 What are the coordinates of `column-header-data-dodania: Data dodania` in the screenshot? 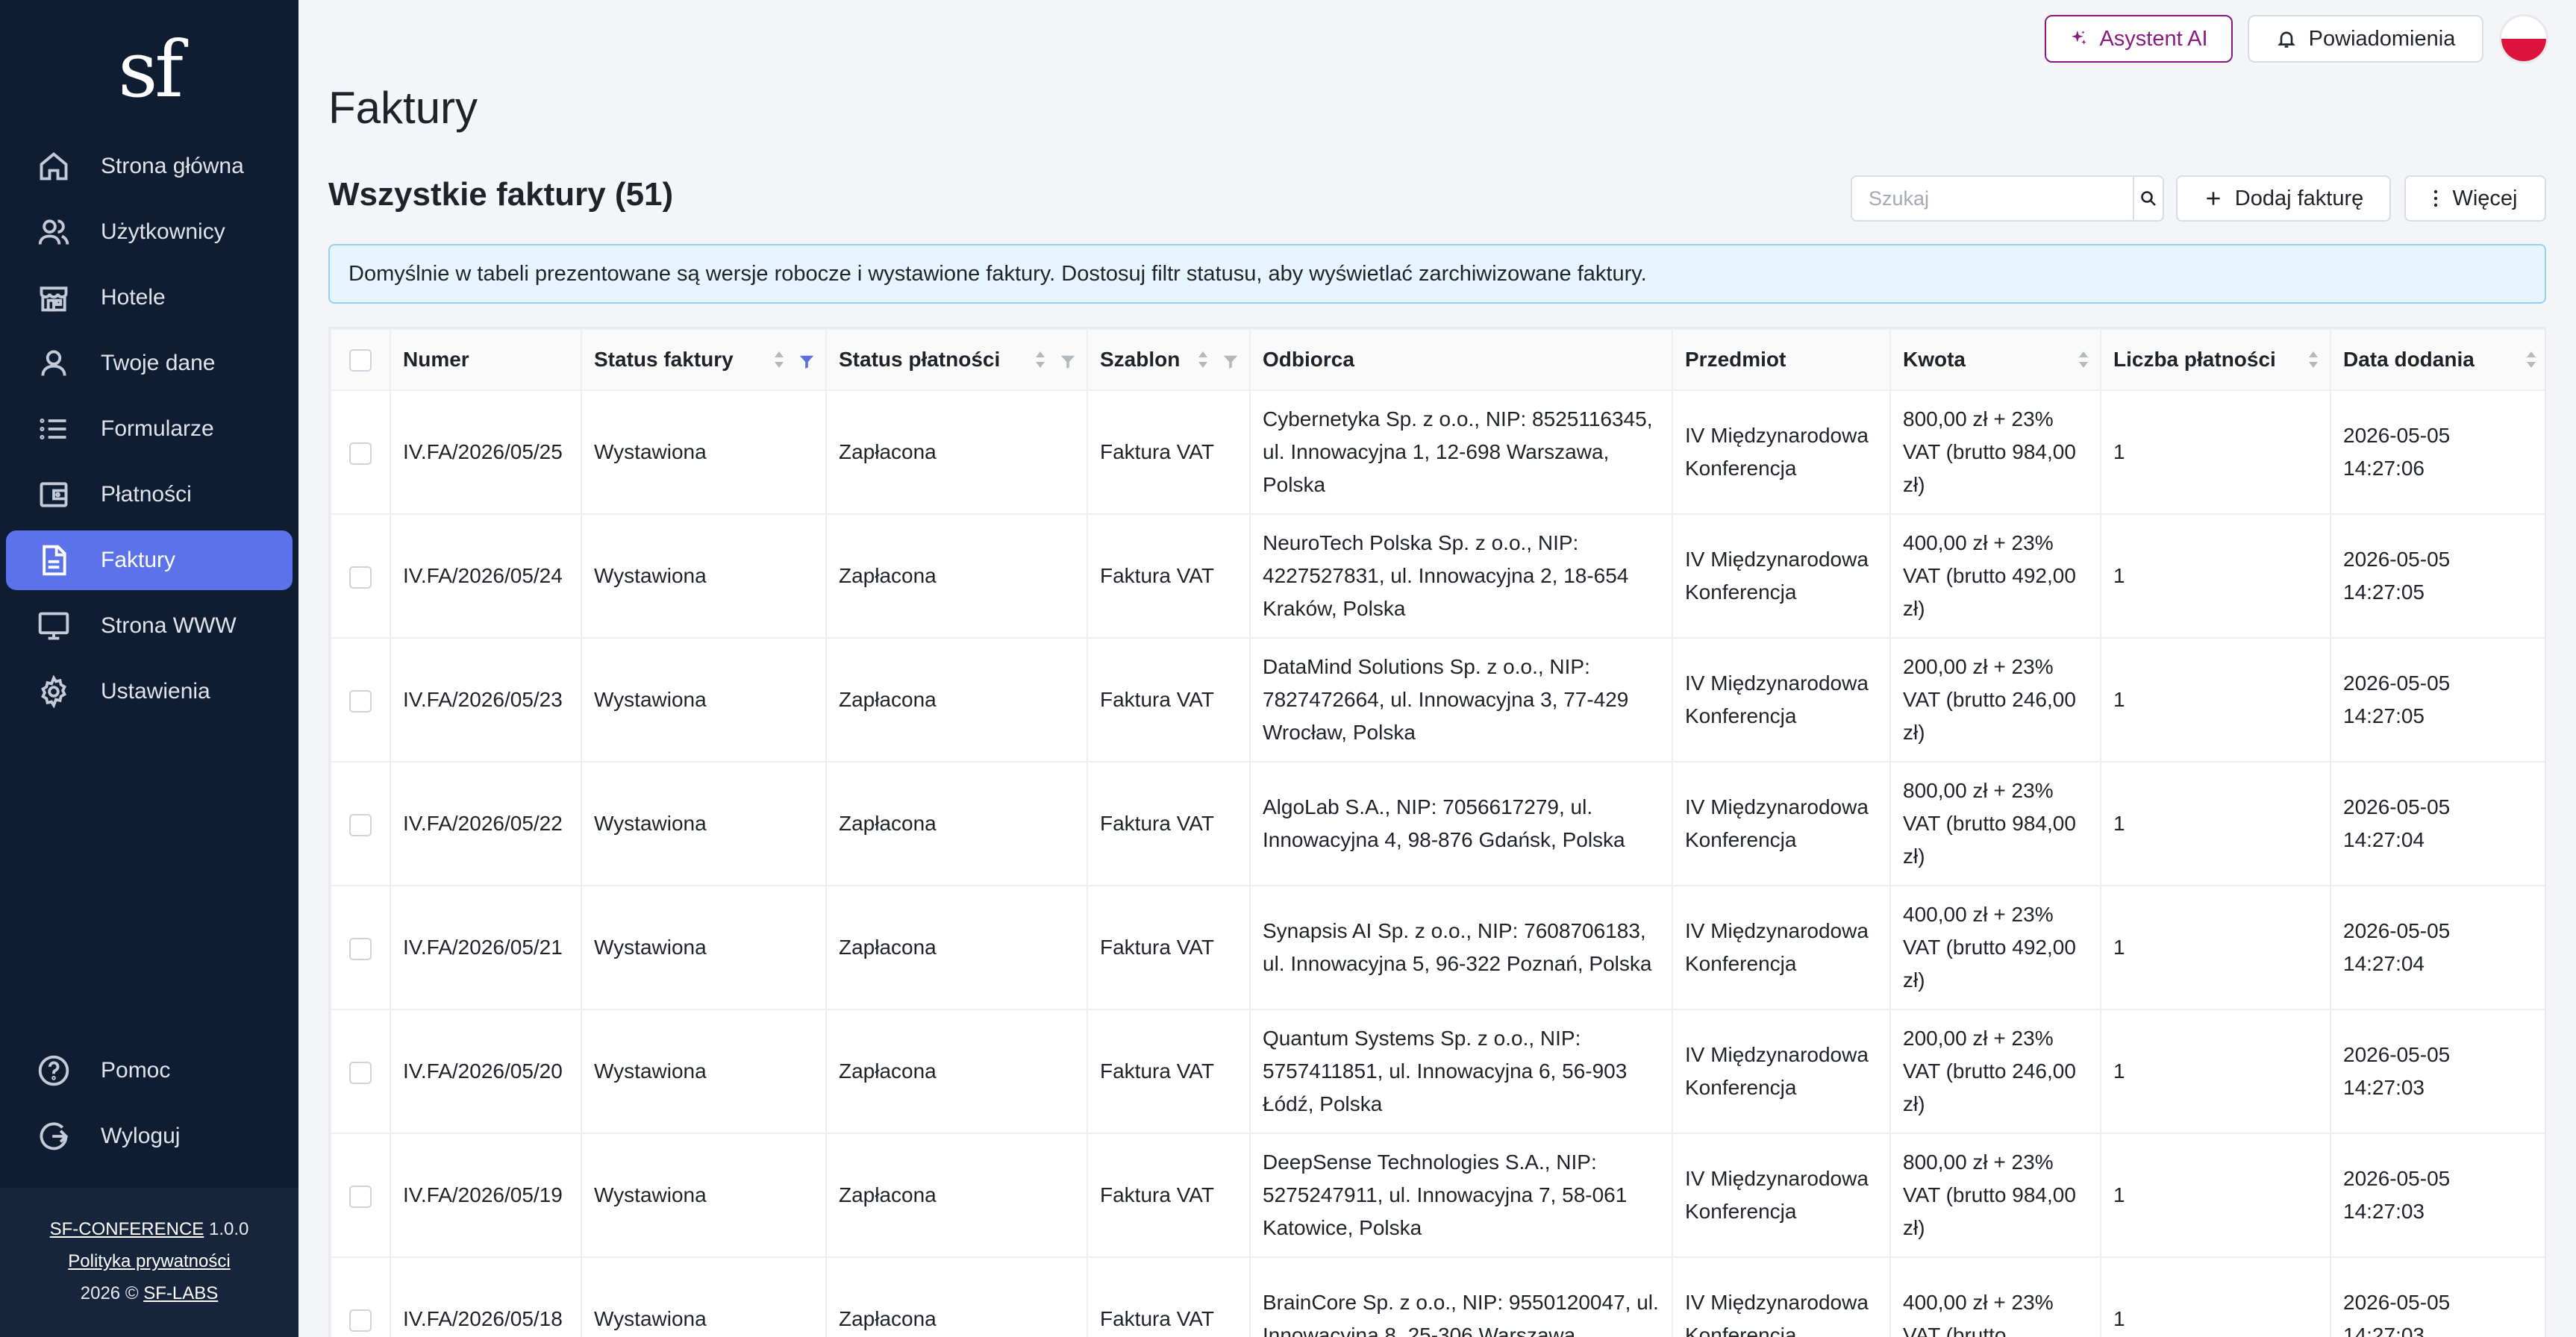 It's located at (2437, 359).